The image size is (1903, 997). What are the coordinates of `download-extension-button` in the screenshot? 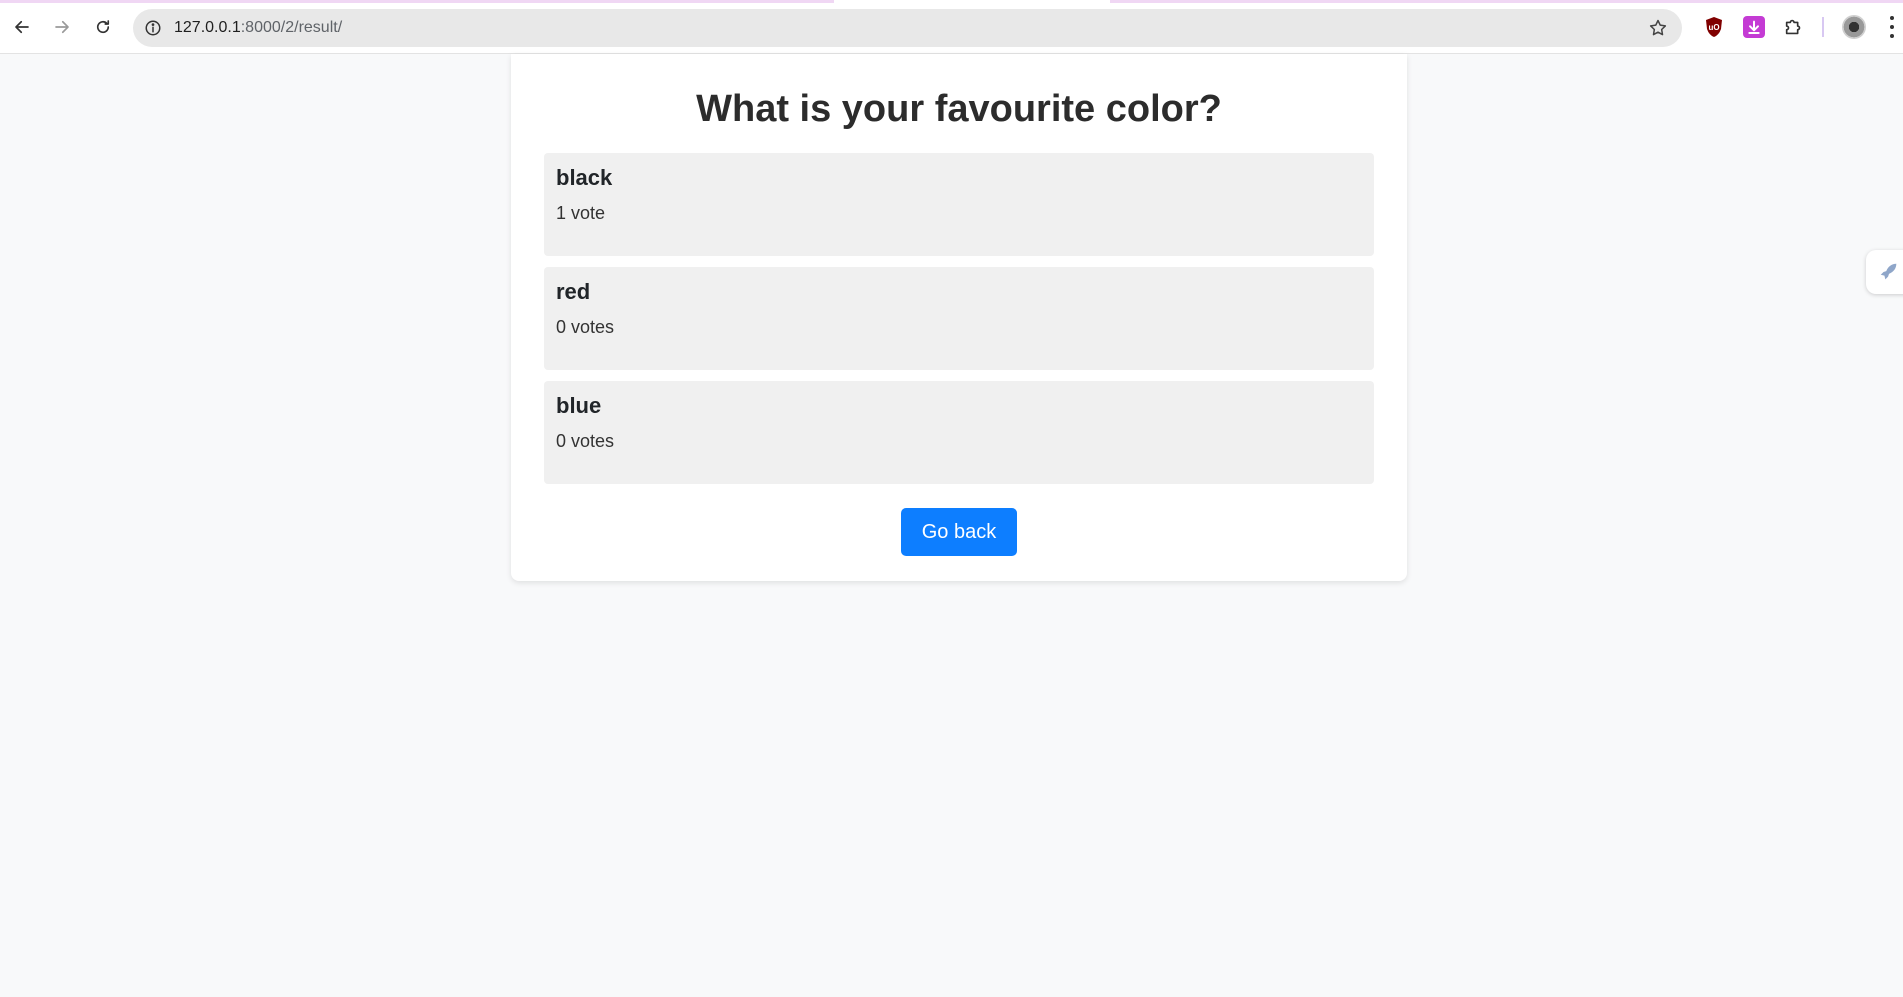 It's located at (1754, 27).